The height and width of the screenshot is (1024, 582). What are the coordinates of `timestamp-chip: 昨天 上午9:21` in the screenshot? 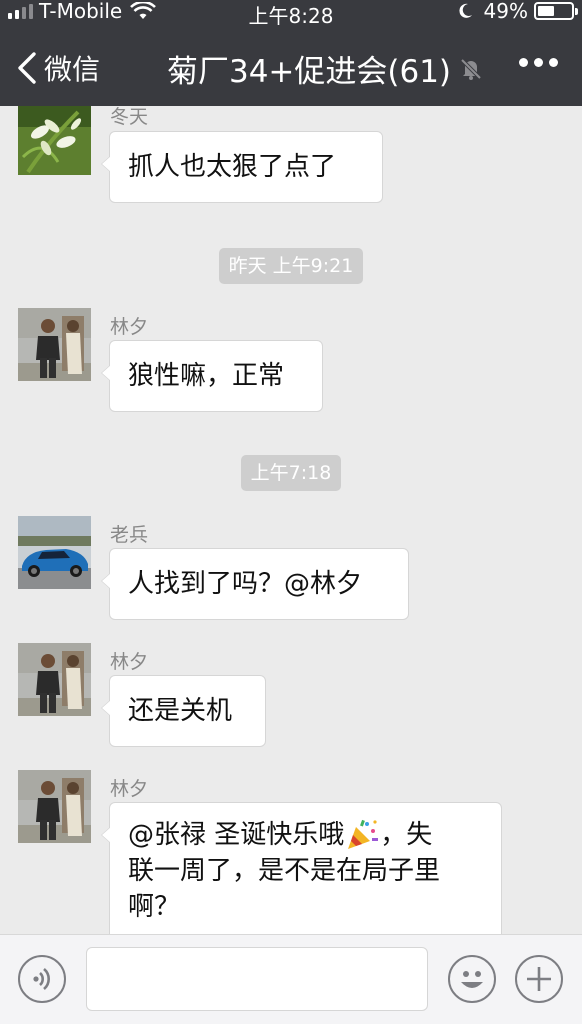 It's located at (291, 266).